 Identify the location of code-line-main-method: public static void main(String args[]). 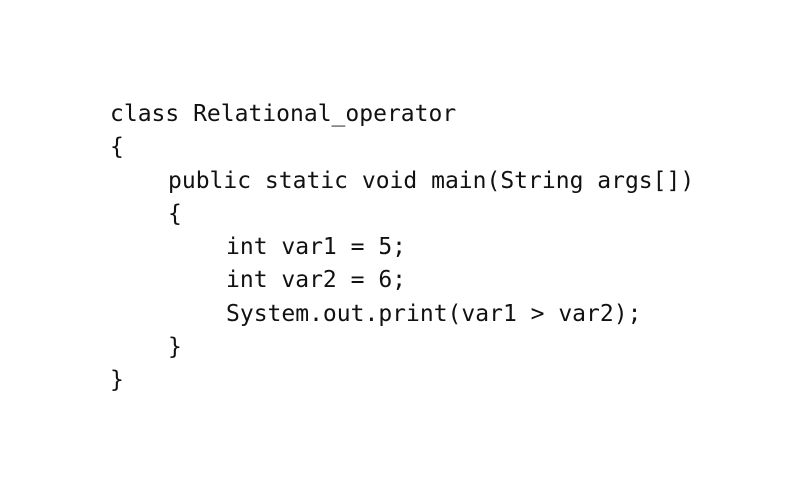
(431, 180).